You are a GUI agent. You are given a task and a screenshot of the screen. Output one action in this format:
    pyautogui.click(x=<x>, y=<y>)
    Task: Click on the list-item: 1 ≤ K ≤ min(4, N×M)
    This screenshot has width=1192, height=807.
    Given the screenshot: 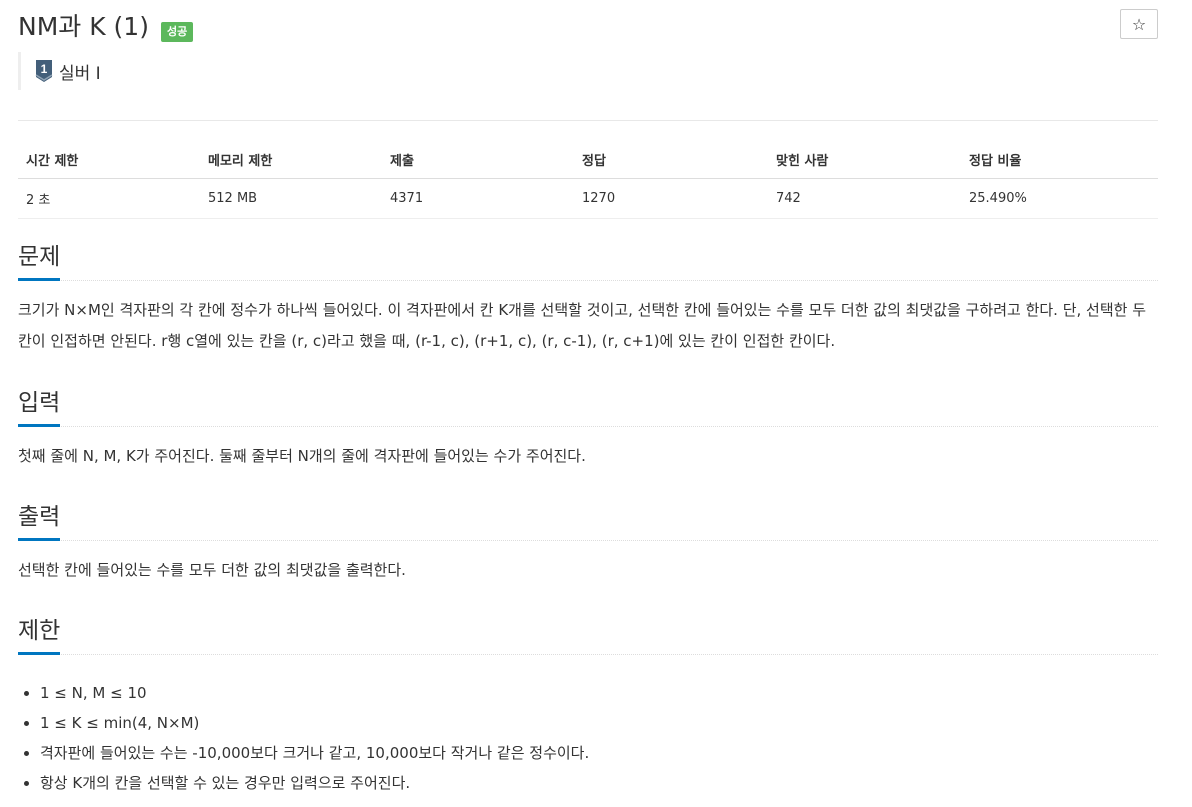 What is the action you would take?
    pyautogui.click(x=599, y=723)
    